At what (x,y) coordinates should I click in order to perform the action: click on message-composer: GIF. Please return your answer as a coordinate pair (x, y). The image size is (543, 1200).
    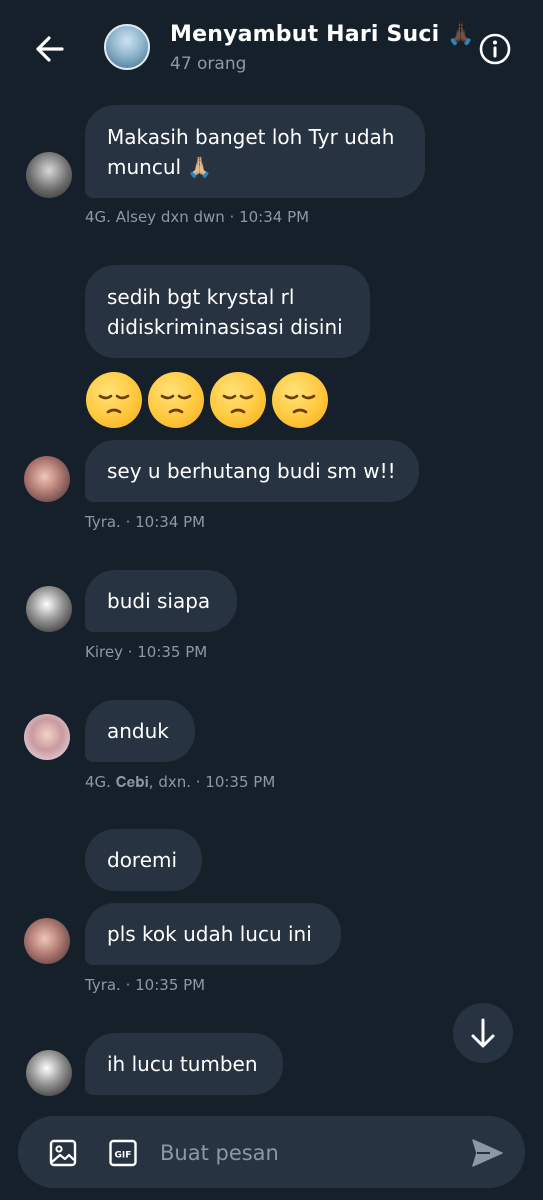
    Looking at the image, I should click on (271, 1152).